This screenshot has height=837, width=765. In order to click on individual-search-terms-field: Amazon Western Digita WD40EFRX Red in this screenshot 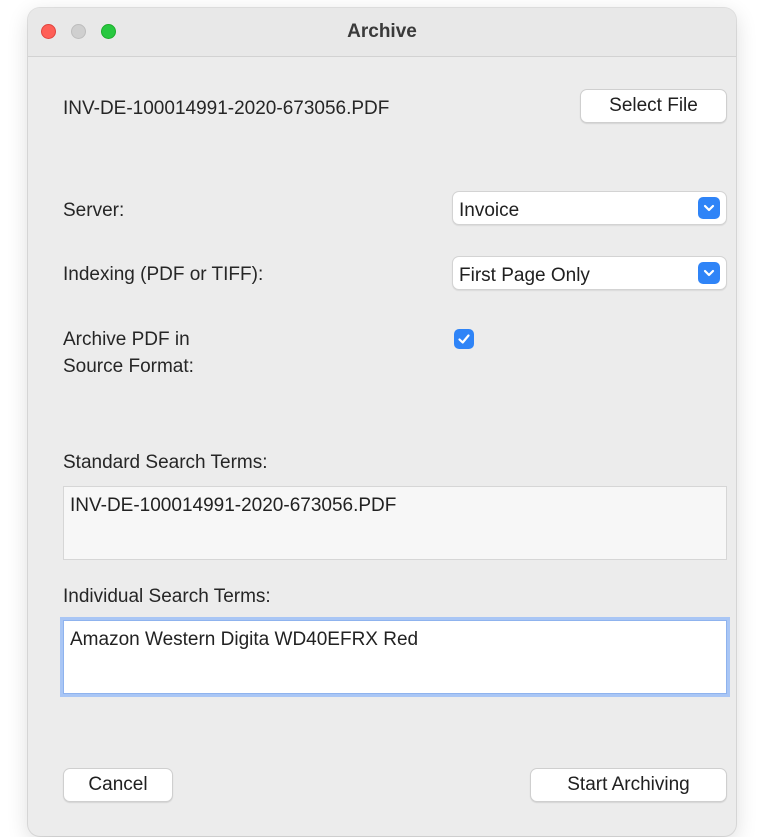, I will do `click(395, 657)`.